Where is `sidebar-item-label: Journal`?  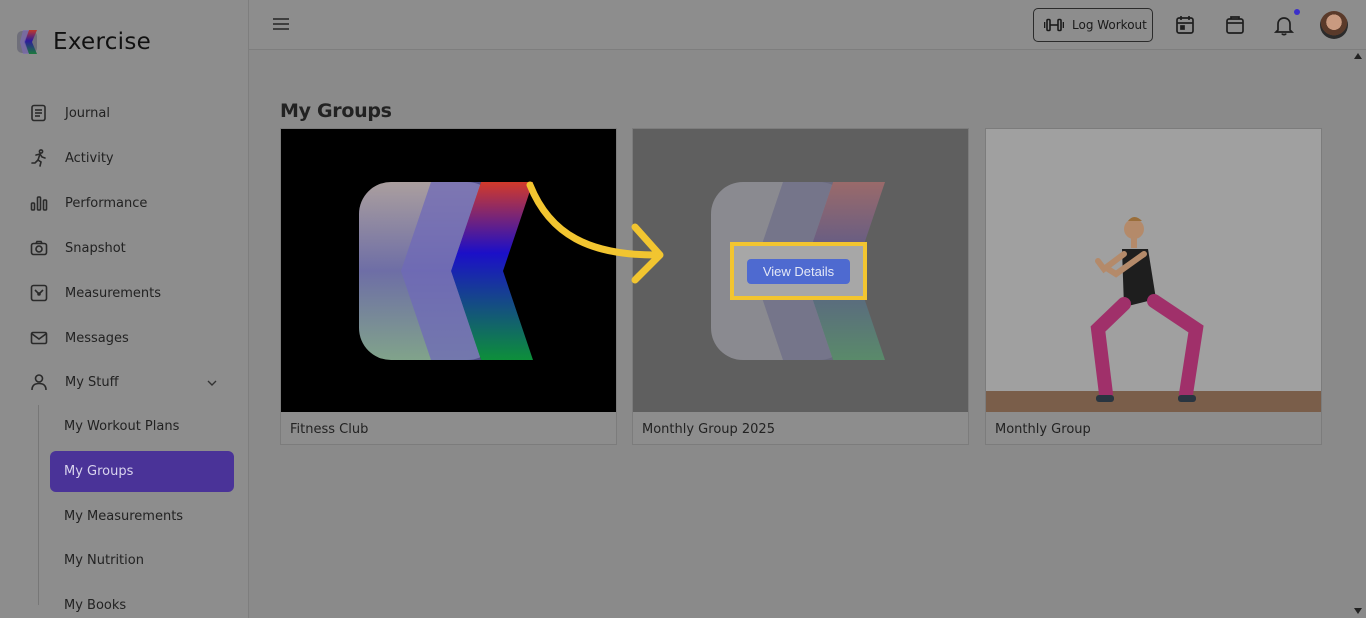 sidebar-item-label: Journal is located at coordinates (87, 113).